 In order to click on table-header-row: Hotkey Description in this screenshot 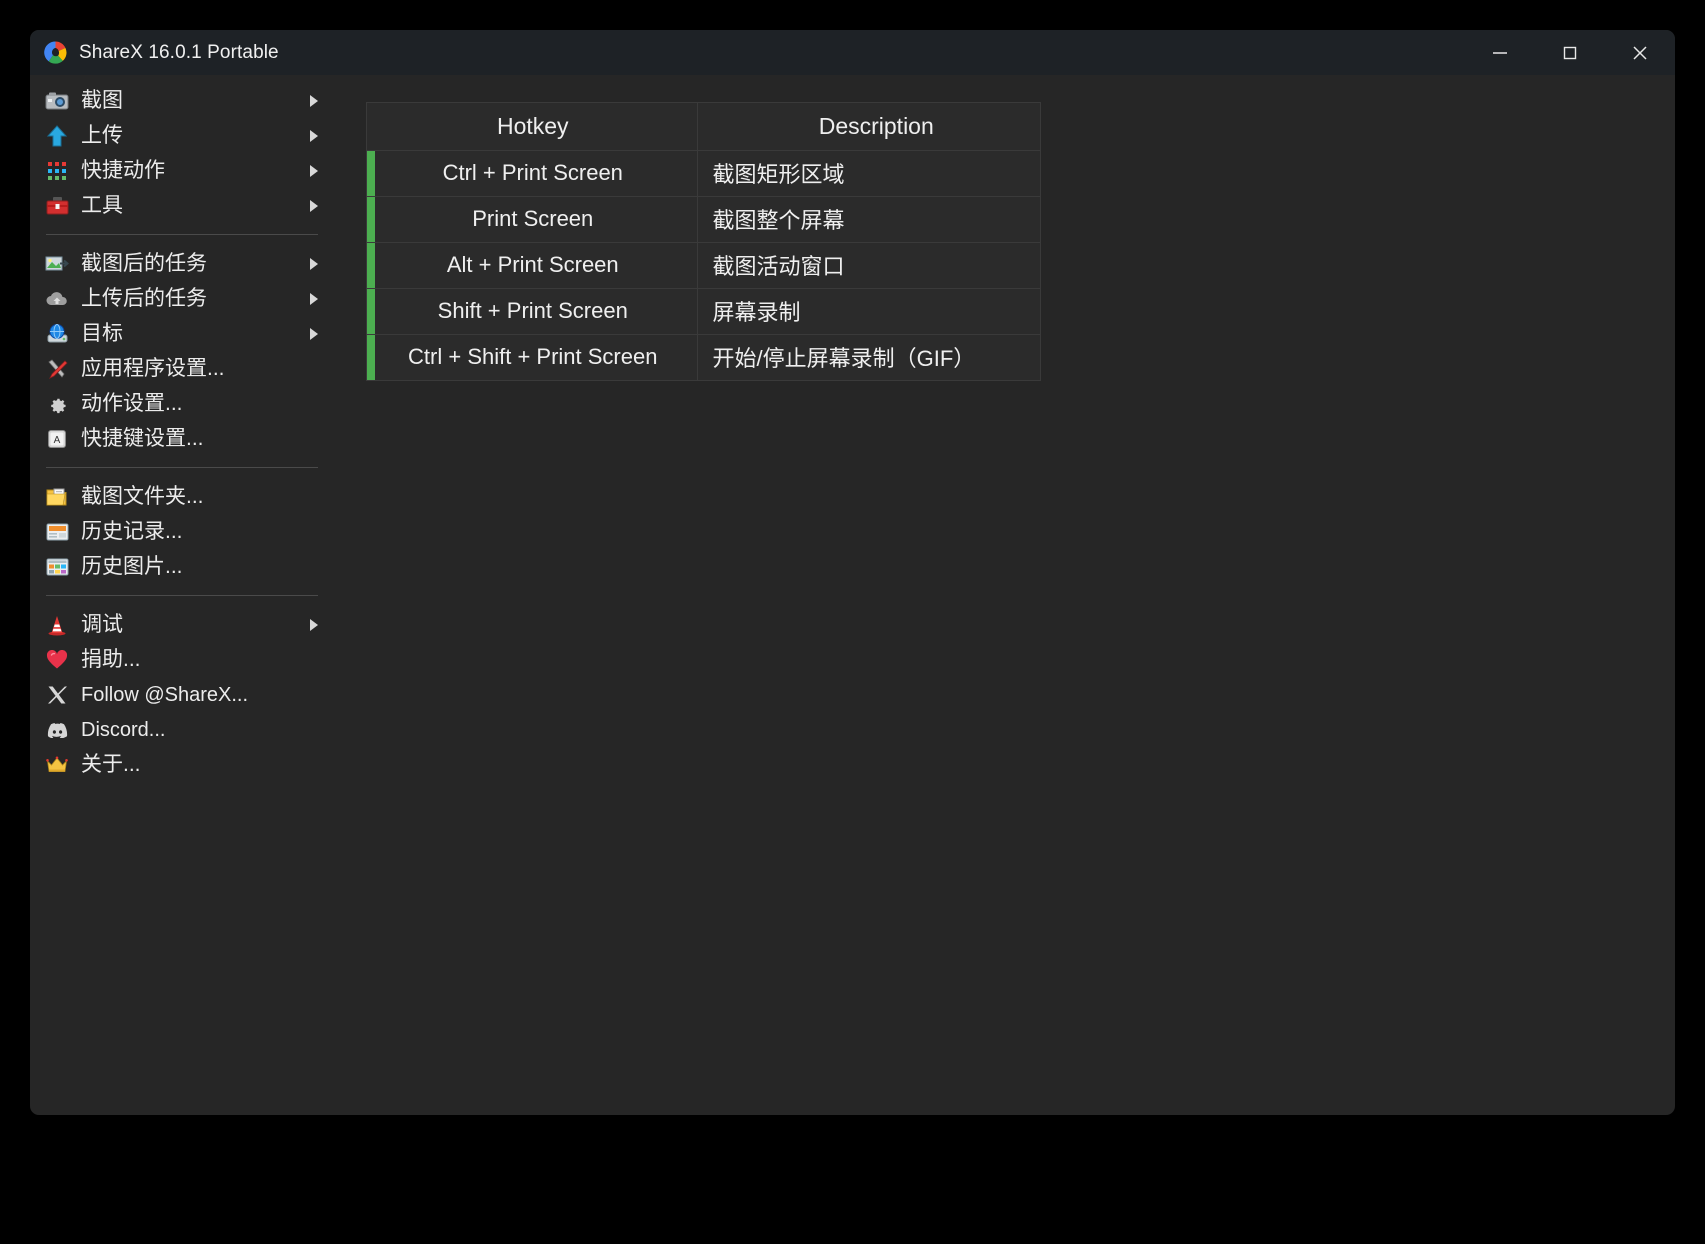, I will do `click(703, 127)`.